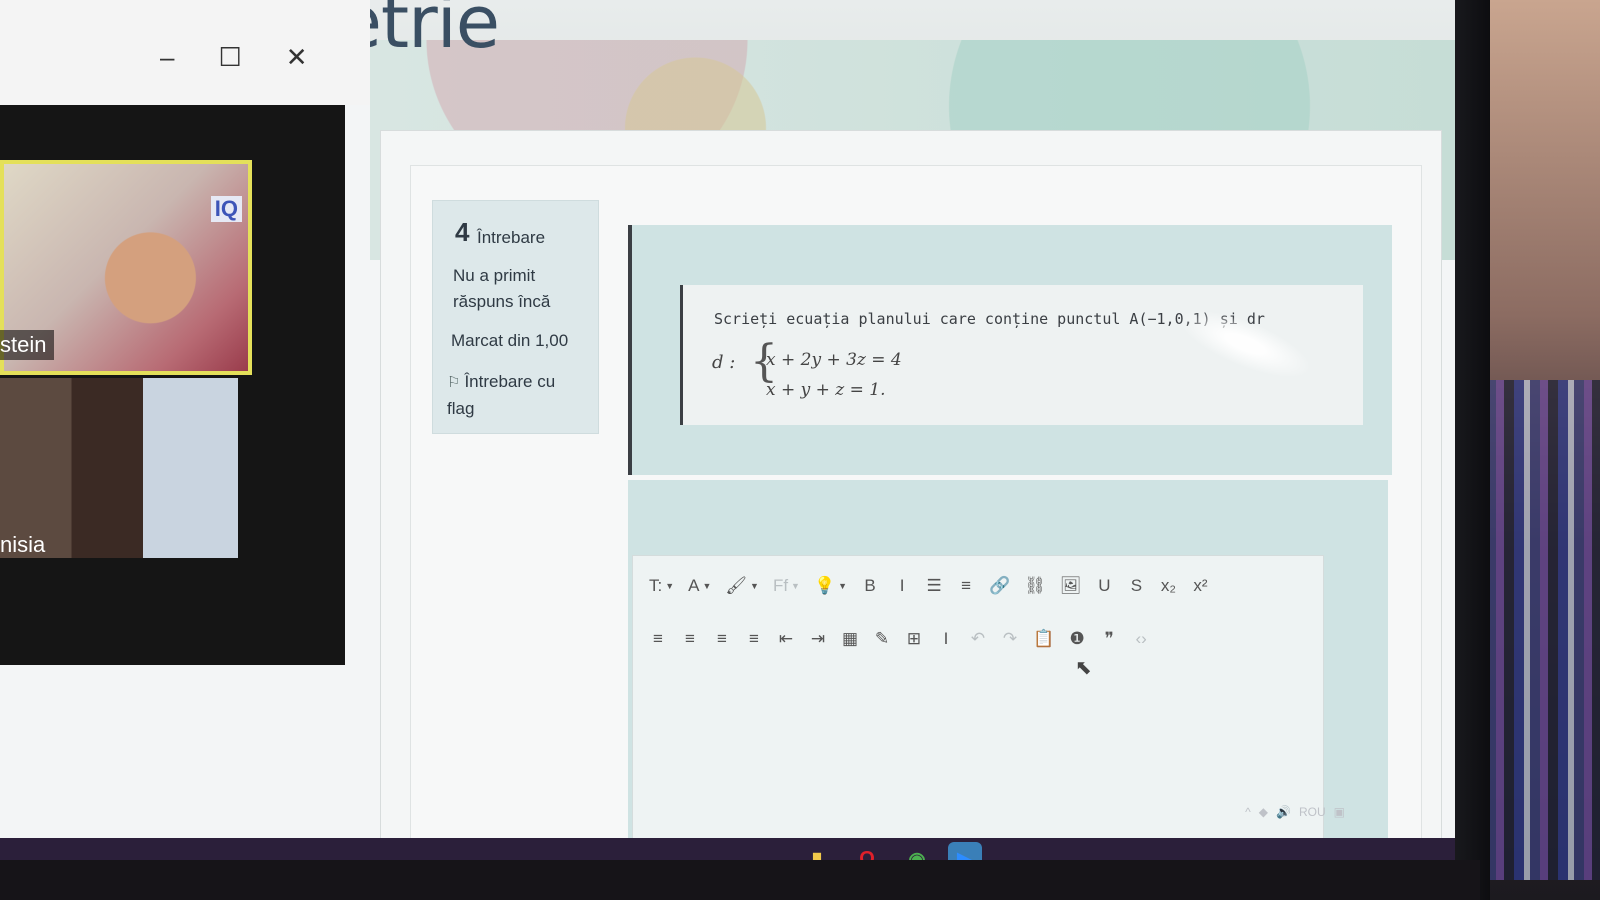 This screenshot has height=900, width=1600. I want to click on ordered-list-icon-glyph: ≡, so click(966, 585).